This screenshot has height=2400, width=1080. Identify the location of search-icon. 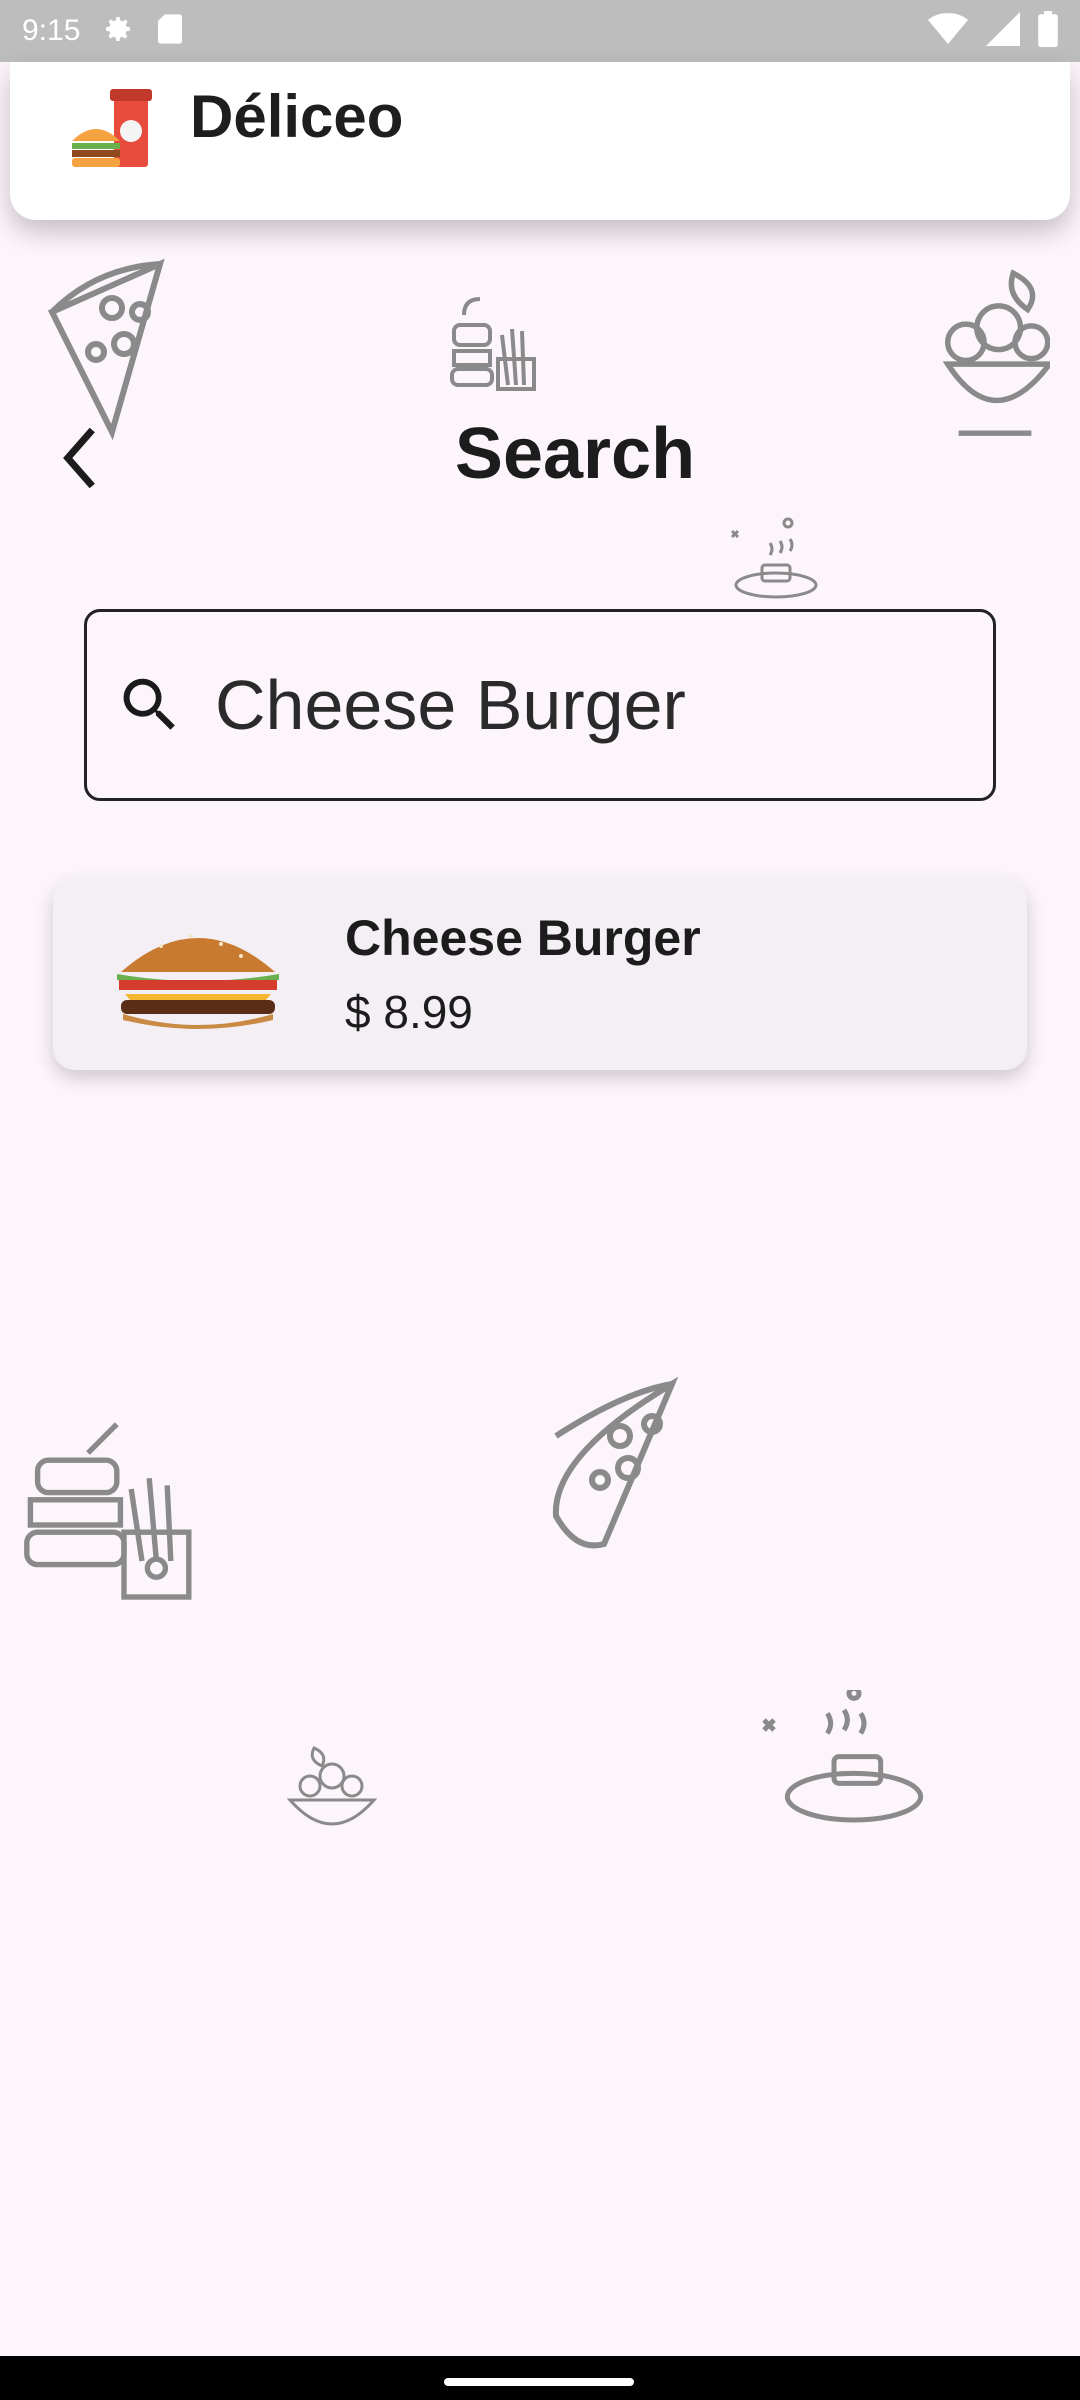
(150, 705).